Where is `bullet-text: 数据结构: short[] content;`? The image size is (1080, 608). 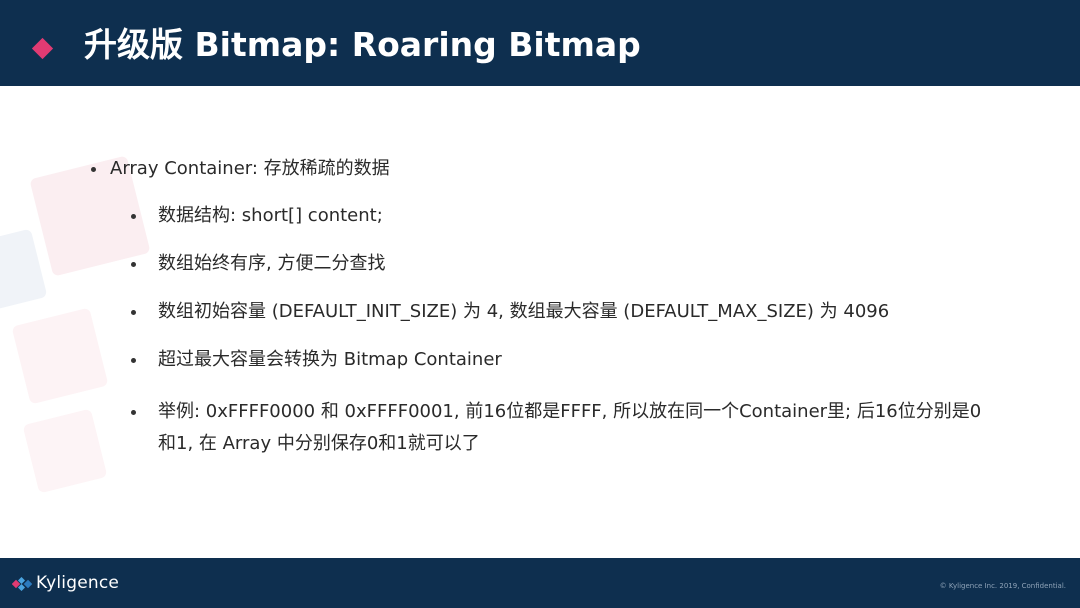
bullet-text: 数据结构: short[] content; is located at coordinates (270, 215).